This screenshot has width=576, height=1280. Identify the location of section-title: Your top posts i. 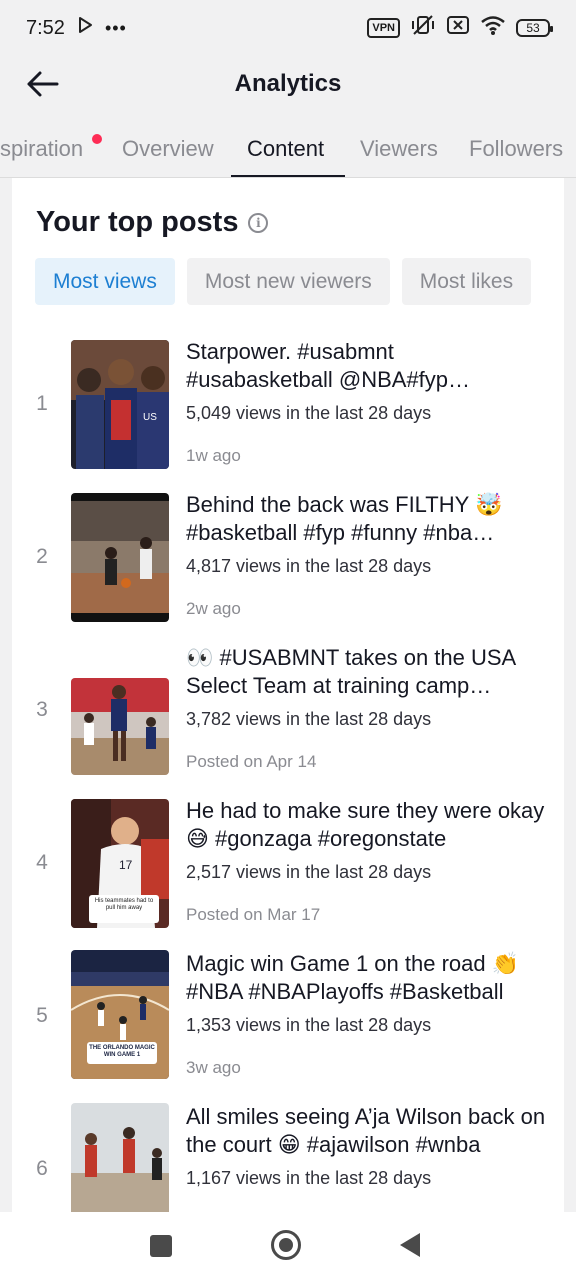
(152, 222).